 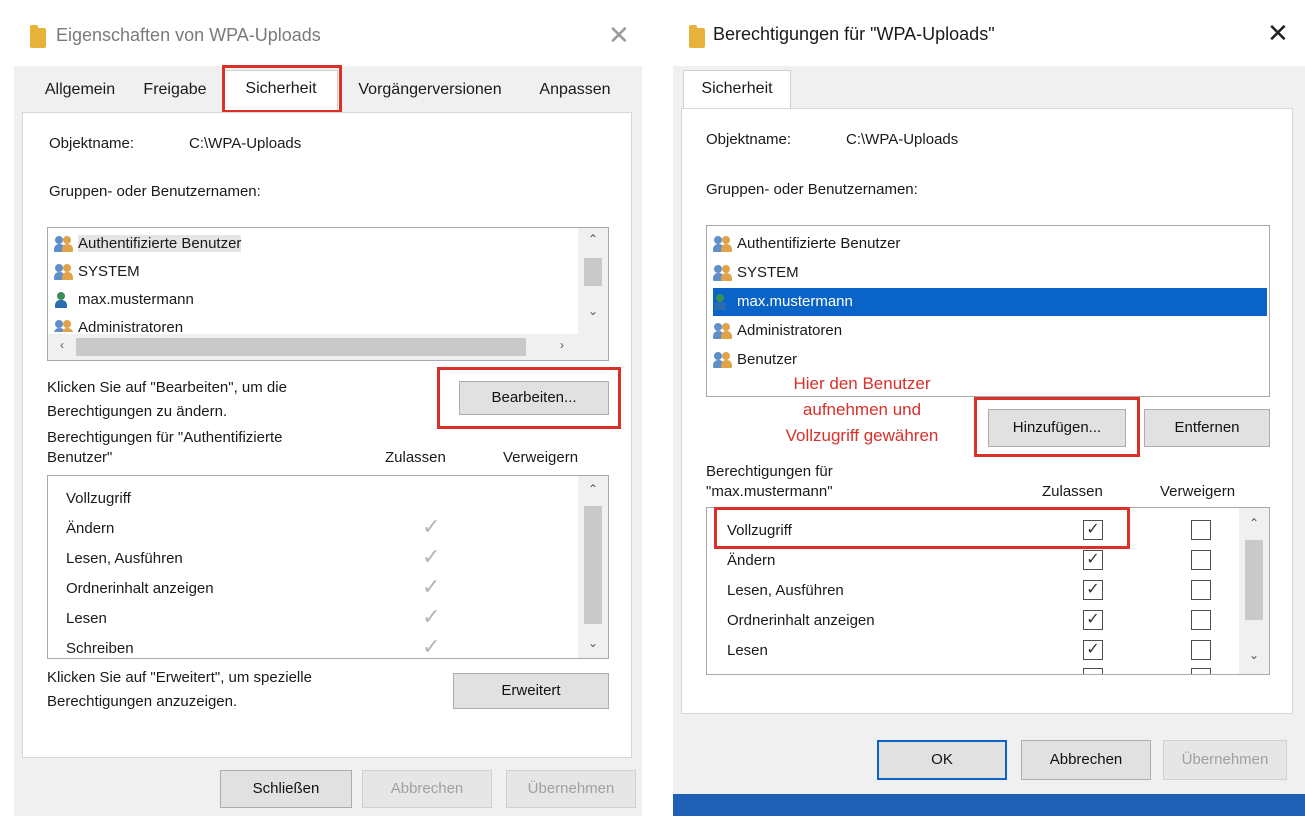 I want to click on permission-row: Ordnerinhalt anzeigen, so click(x=140, y=588).